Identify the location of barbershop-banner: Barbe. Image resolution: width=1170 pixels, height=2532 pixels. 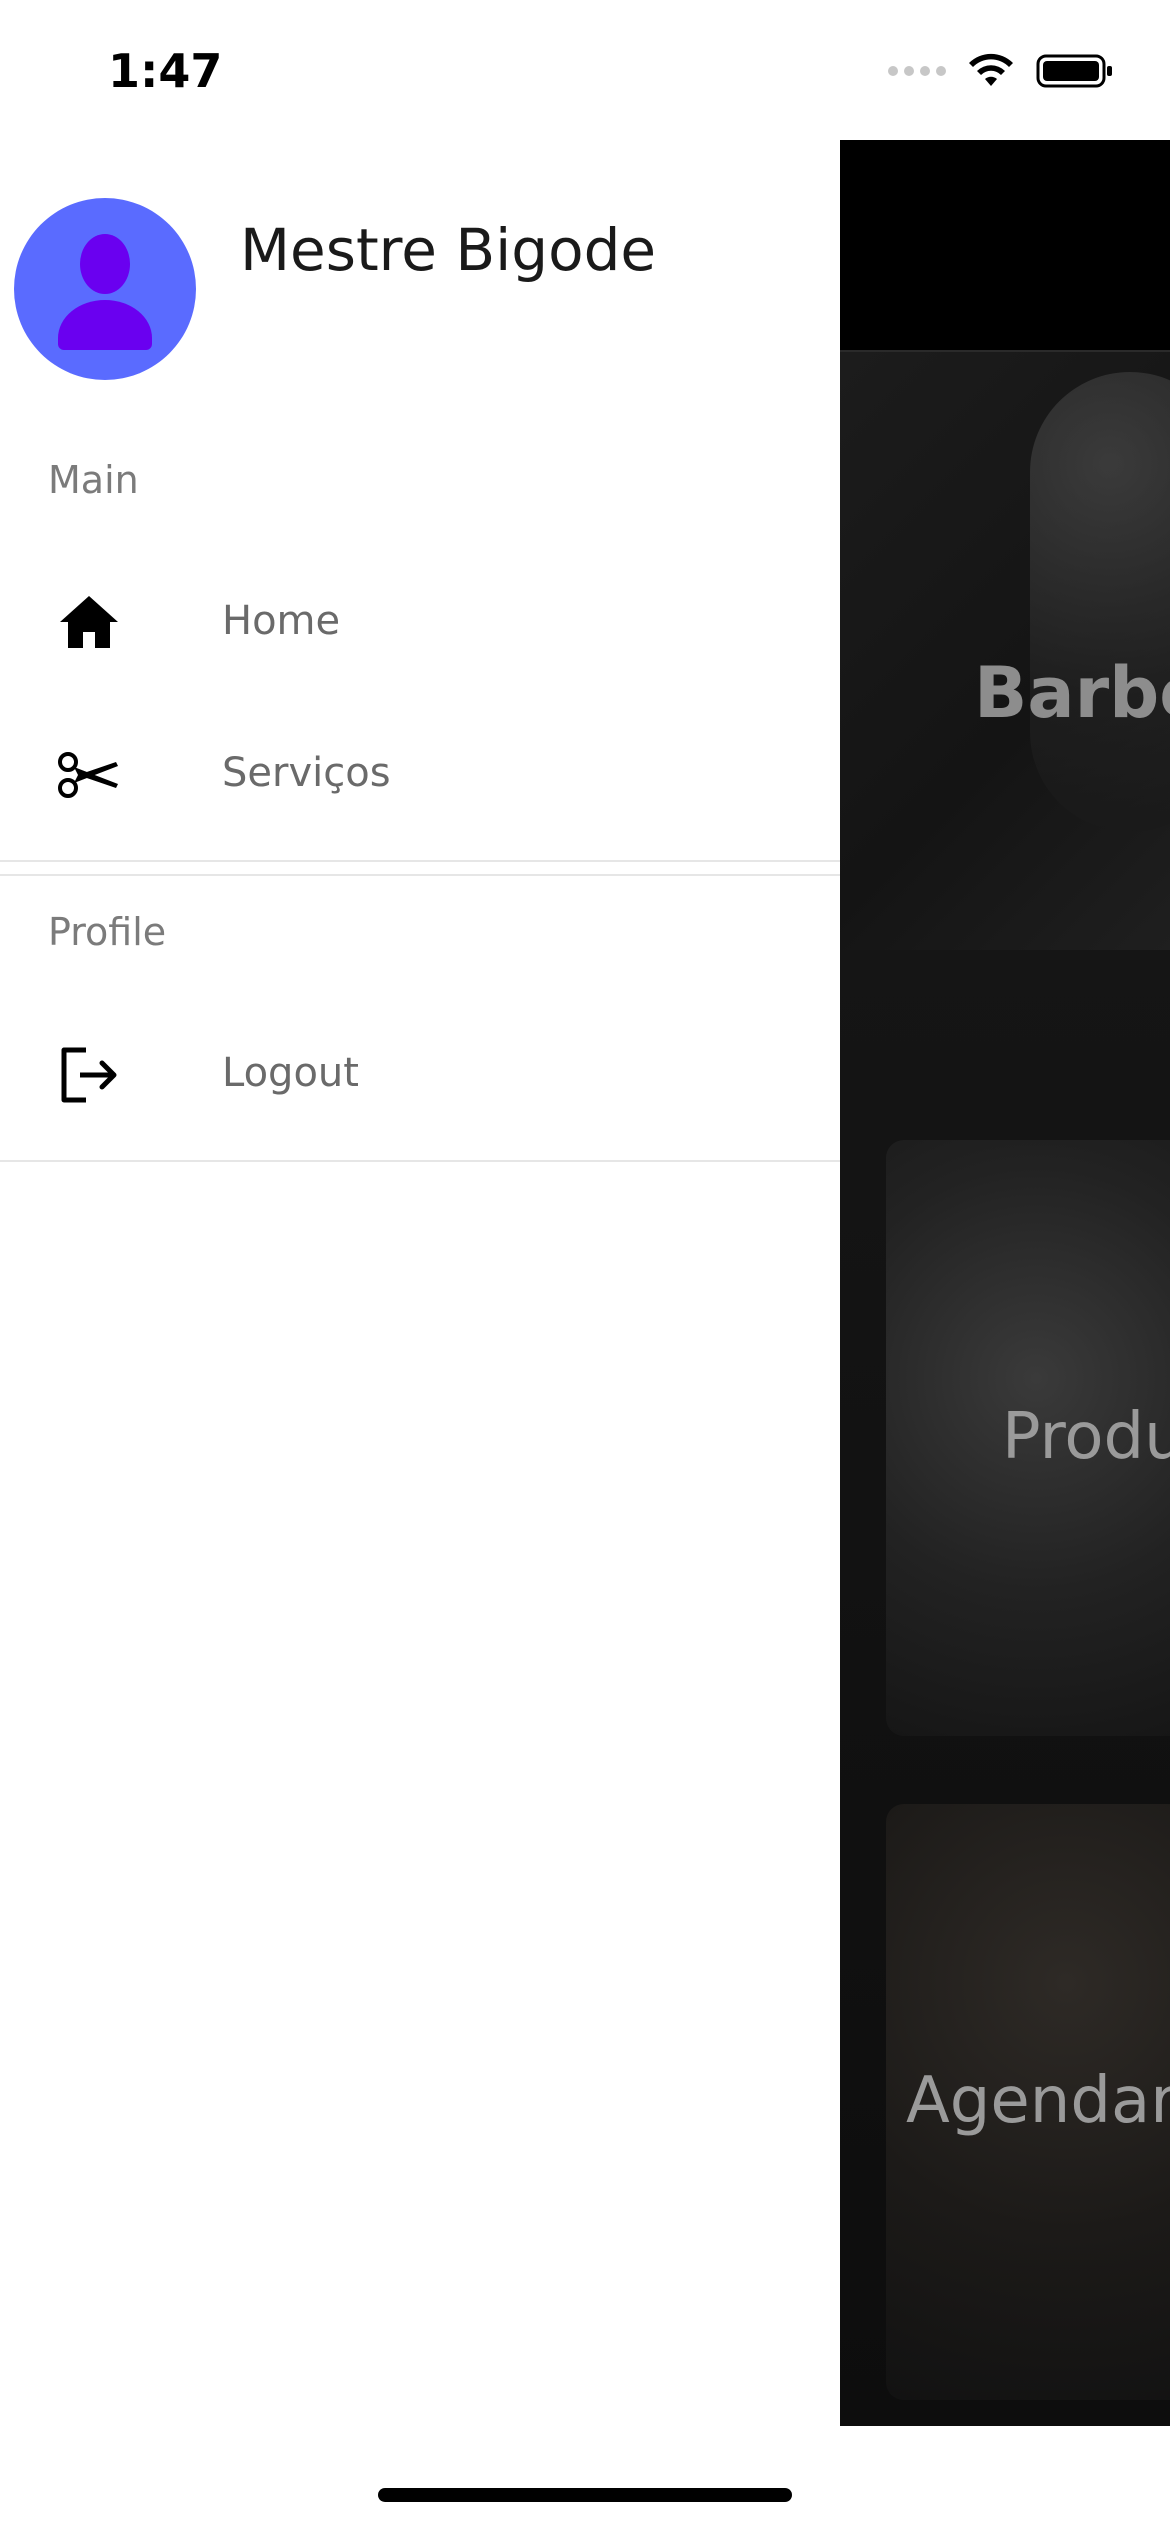
(1005, 651).